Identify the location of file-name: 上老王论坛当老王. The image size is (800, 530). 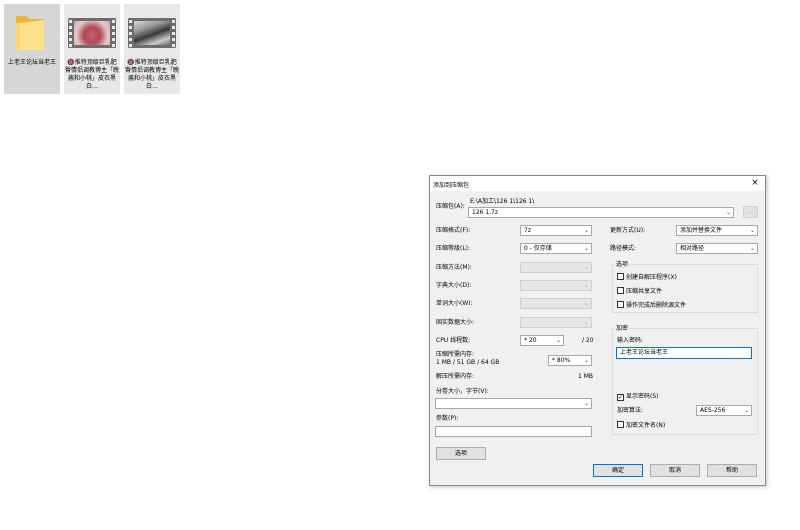
(31, 62).